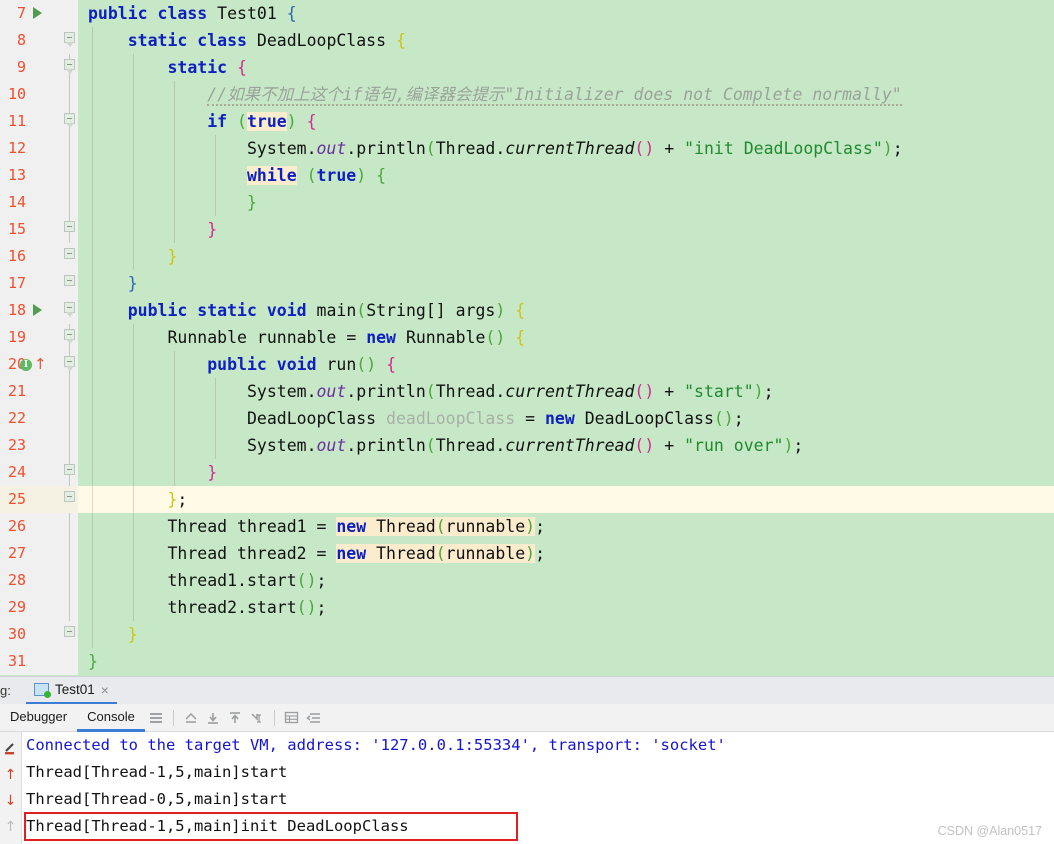 This screenshot has height=844, width=1054. What do you see at coordinates (527, 607) in the screenshot?
I see `code-line-29: 29 thread2.start();` at bounding box center [527, 607].